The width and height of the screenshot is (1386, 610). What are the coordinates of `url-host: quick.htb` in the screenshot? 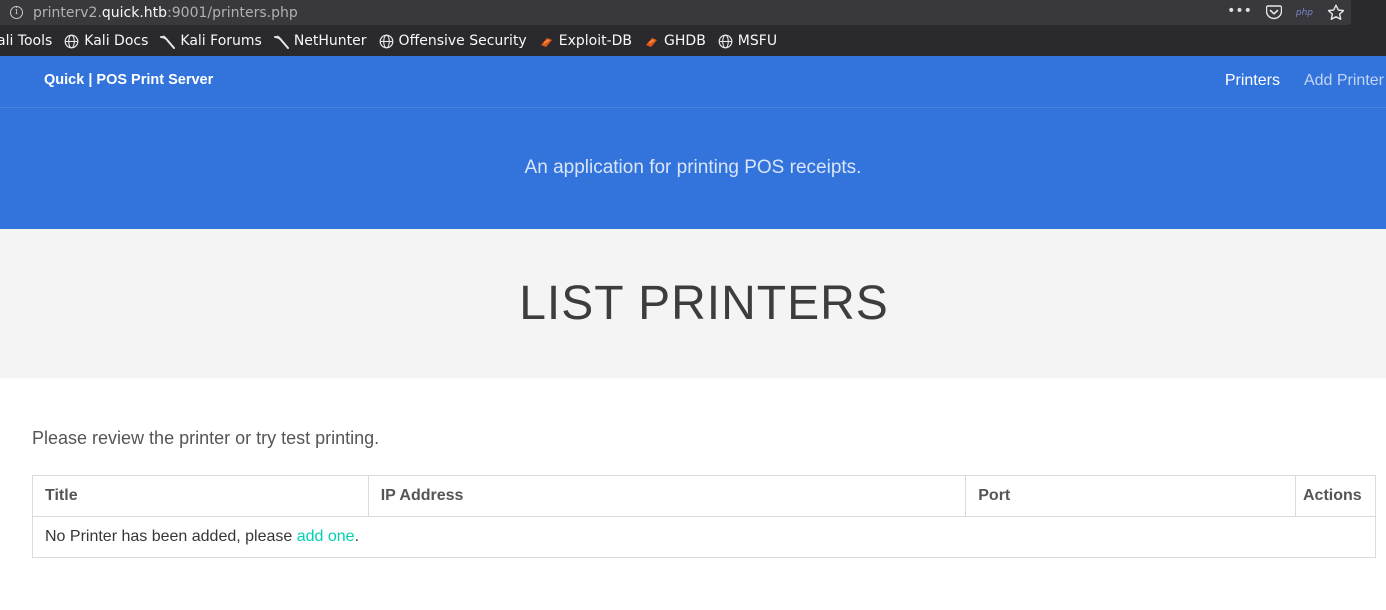 It's located at (134, 12).